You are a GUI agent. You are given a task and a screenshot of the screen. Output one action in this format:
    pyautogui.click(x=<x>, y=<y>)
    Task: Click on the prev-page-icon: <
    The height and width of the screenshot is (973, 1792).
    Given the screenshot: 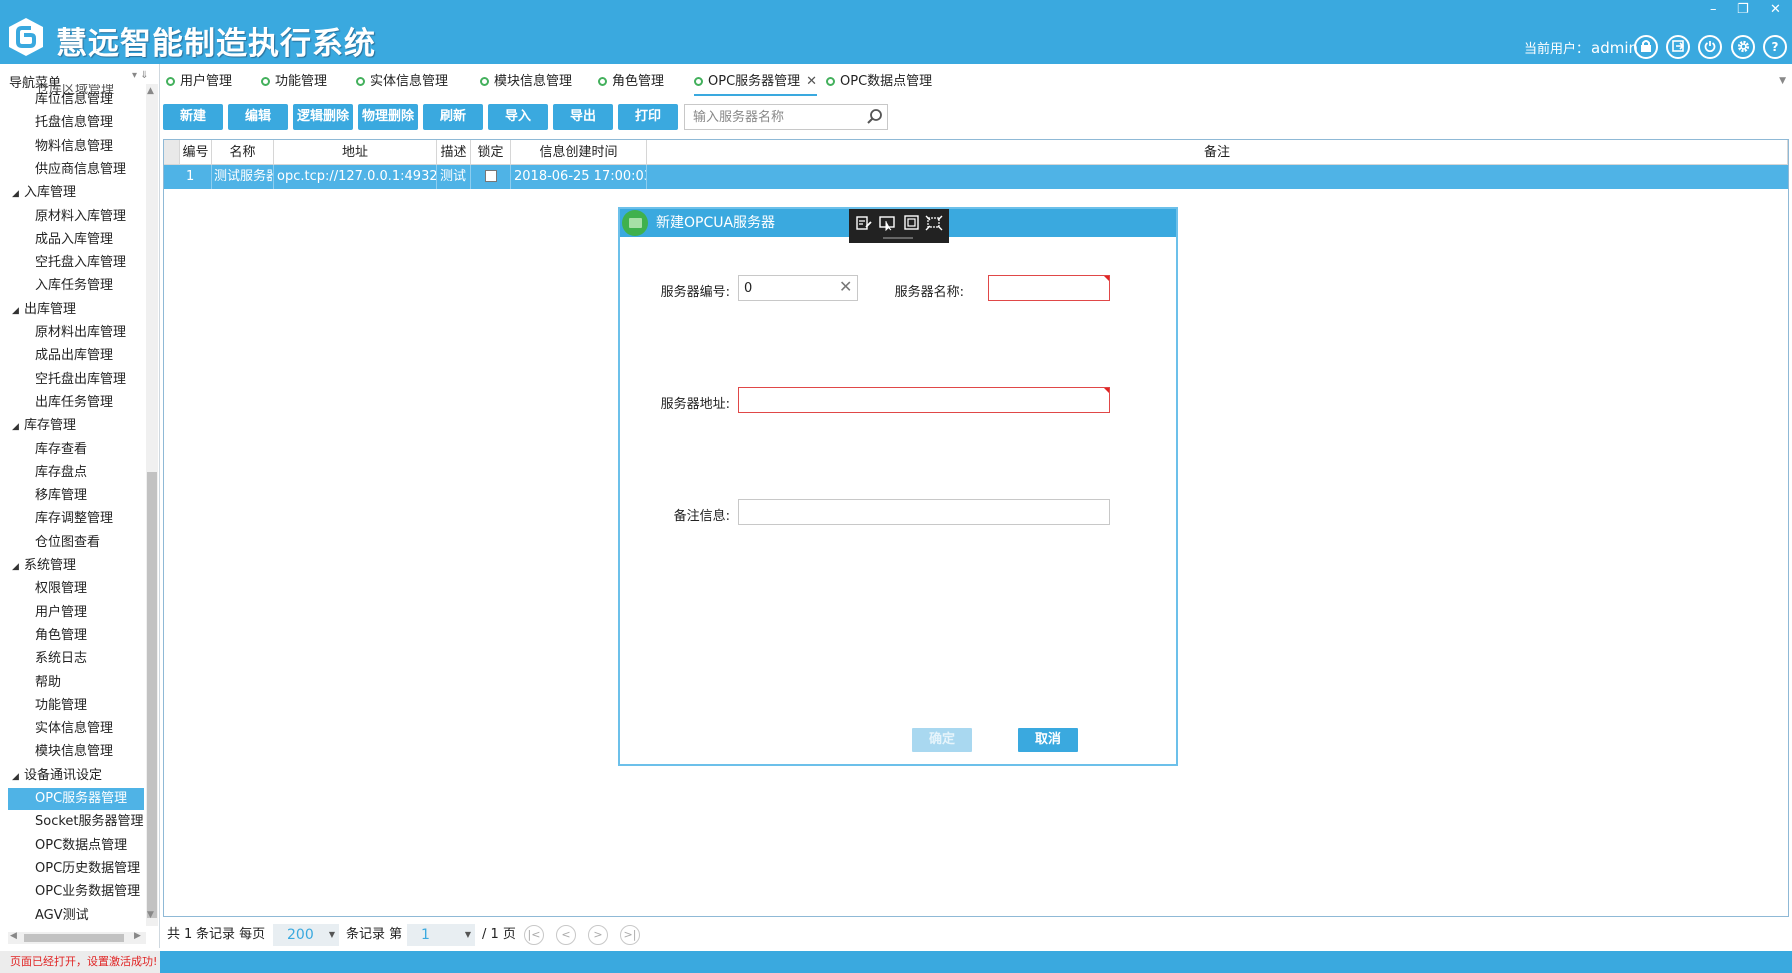 What is the action you would take?
    pyautogui.click(x=566, y=935)
    